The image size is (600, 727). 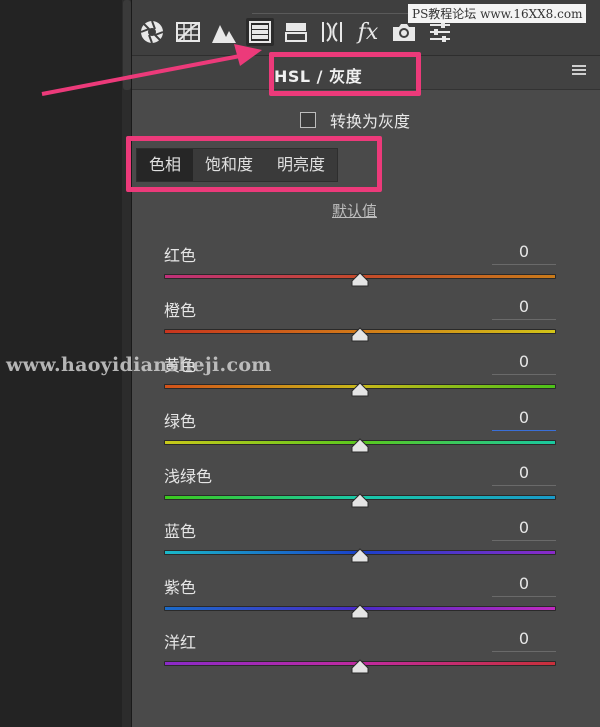 What do you see at coordinates (180, 531) in the screenshot?
I see `slider-label: 蓝色` at bounding box center [180, 531].